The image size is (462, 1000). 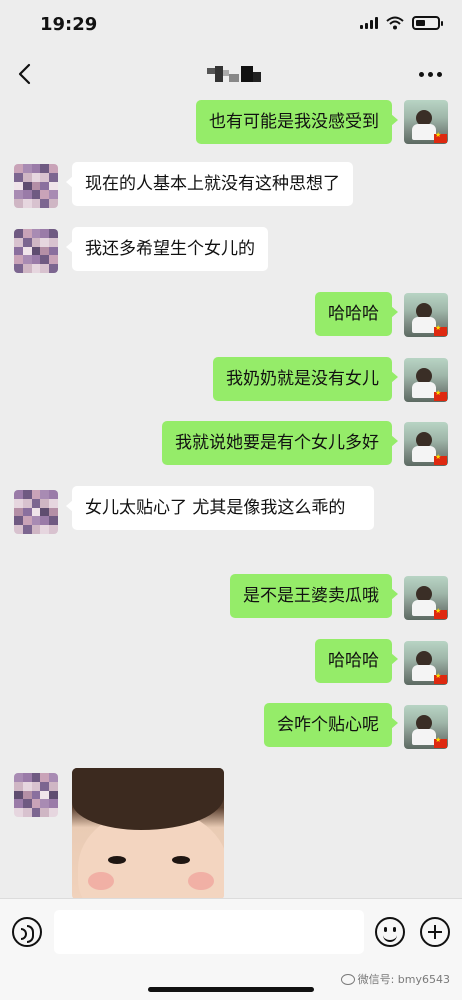 What do you see at coordinates (27, 932) in the screenshot?
I see `voice-icon` at bounding box center [27, 932].